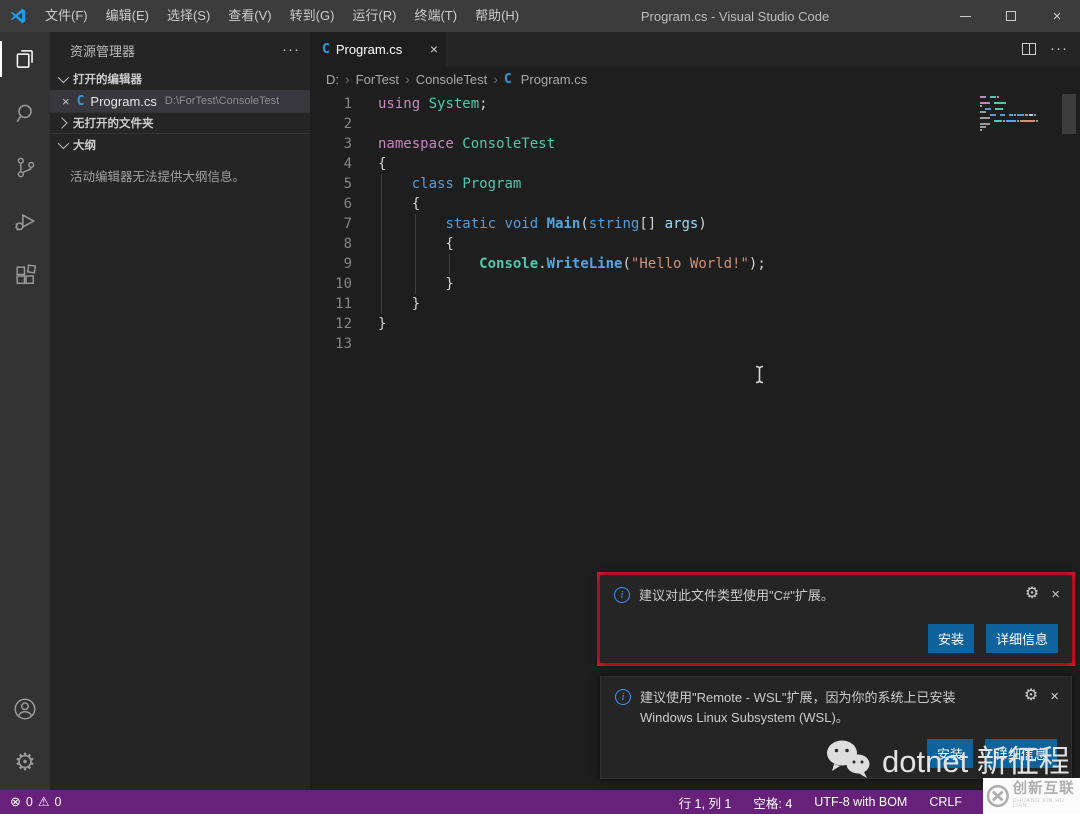  What do you see at coordinates (1059, 48) in the screenshot?
I see `editor-more-actions-icon: ···` at bounding box center [1059, 48].